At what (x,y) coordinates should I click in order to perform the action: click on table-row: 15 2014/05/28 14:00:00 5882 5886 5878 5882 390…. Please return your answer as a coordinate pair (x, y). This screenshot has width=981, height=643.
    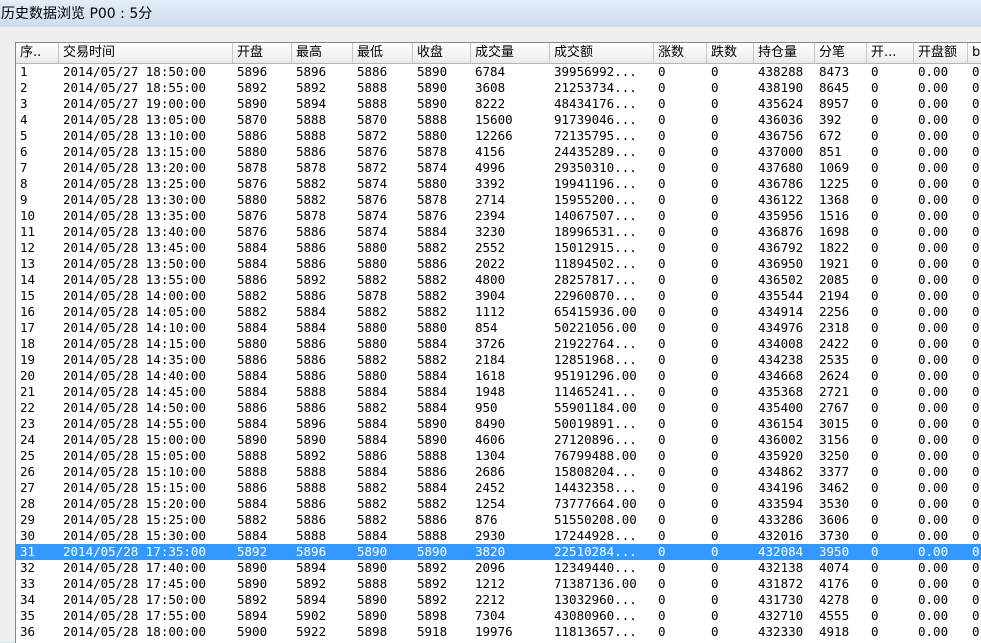
    Looking at the image, I should click on (498, 296).